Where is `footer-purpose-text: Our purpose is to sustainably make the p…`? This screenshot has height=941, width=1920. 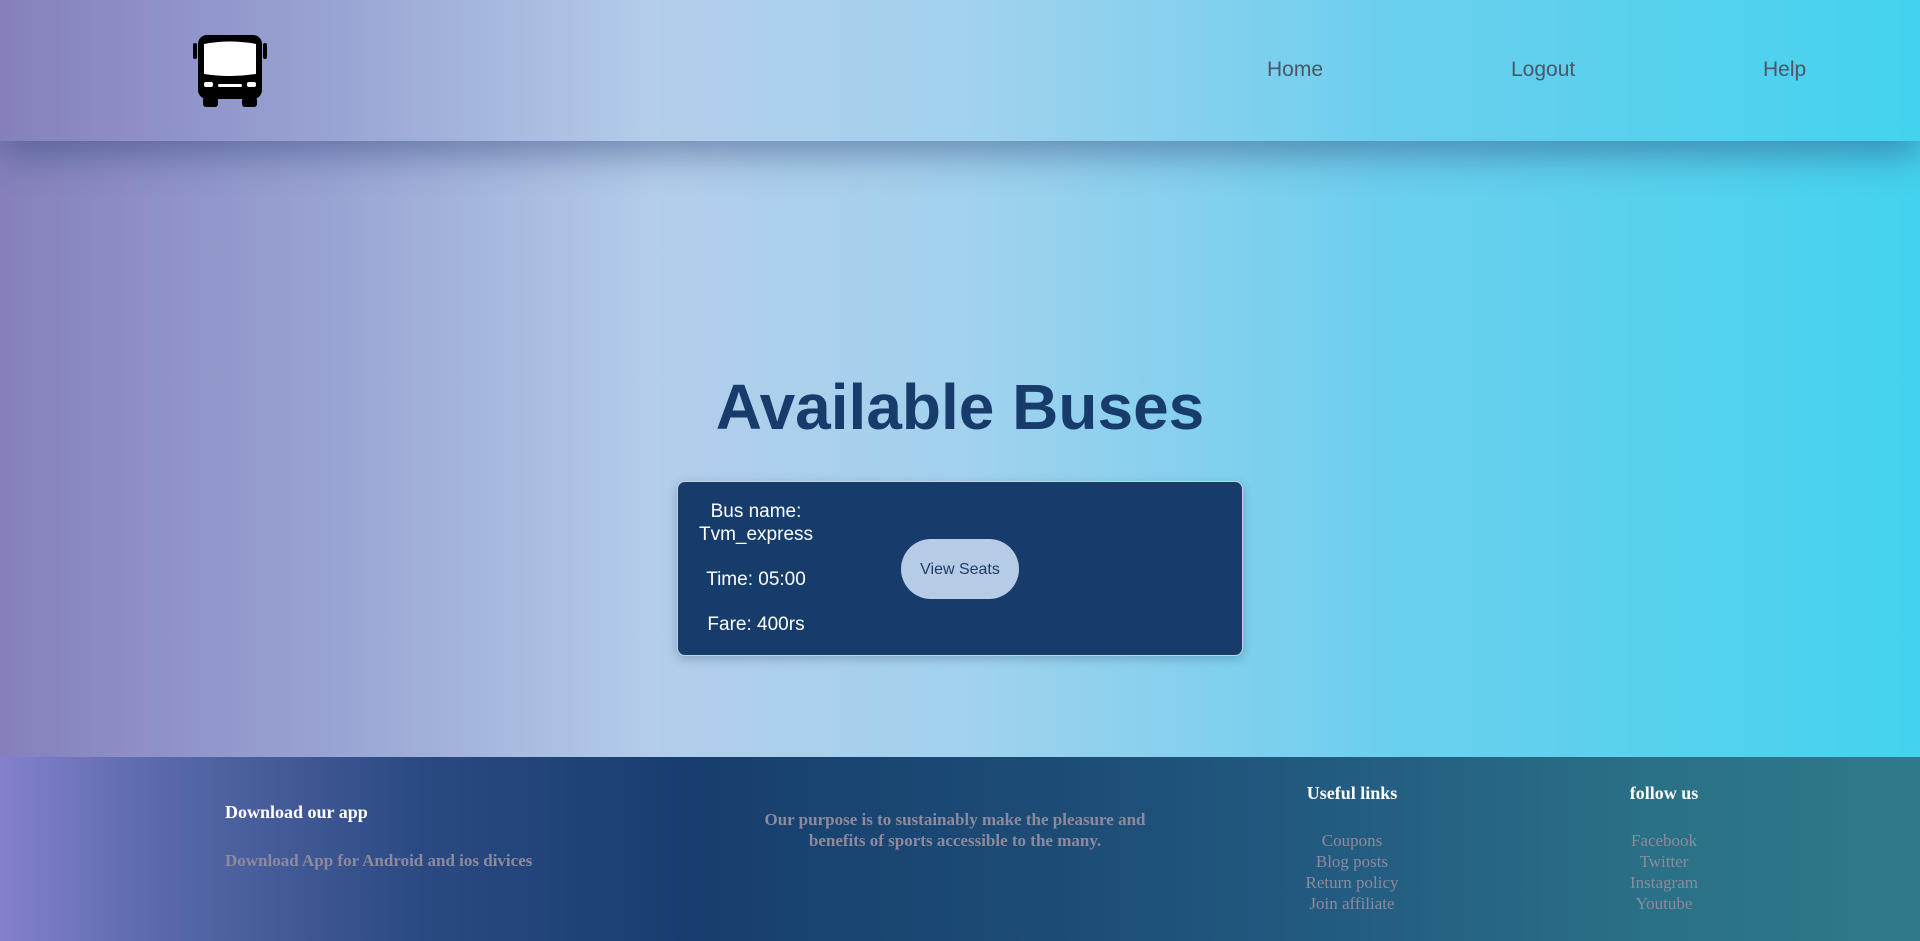 footer-purpose-text: Our purpose is to sustainably make the p… is located at coordinates (955, 830).